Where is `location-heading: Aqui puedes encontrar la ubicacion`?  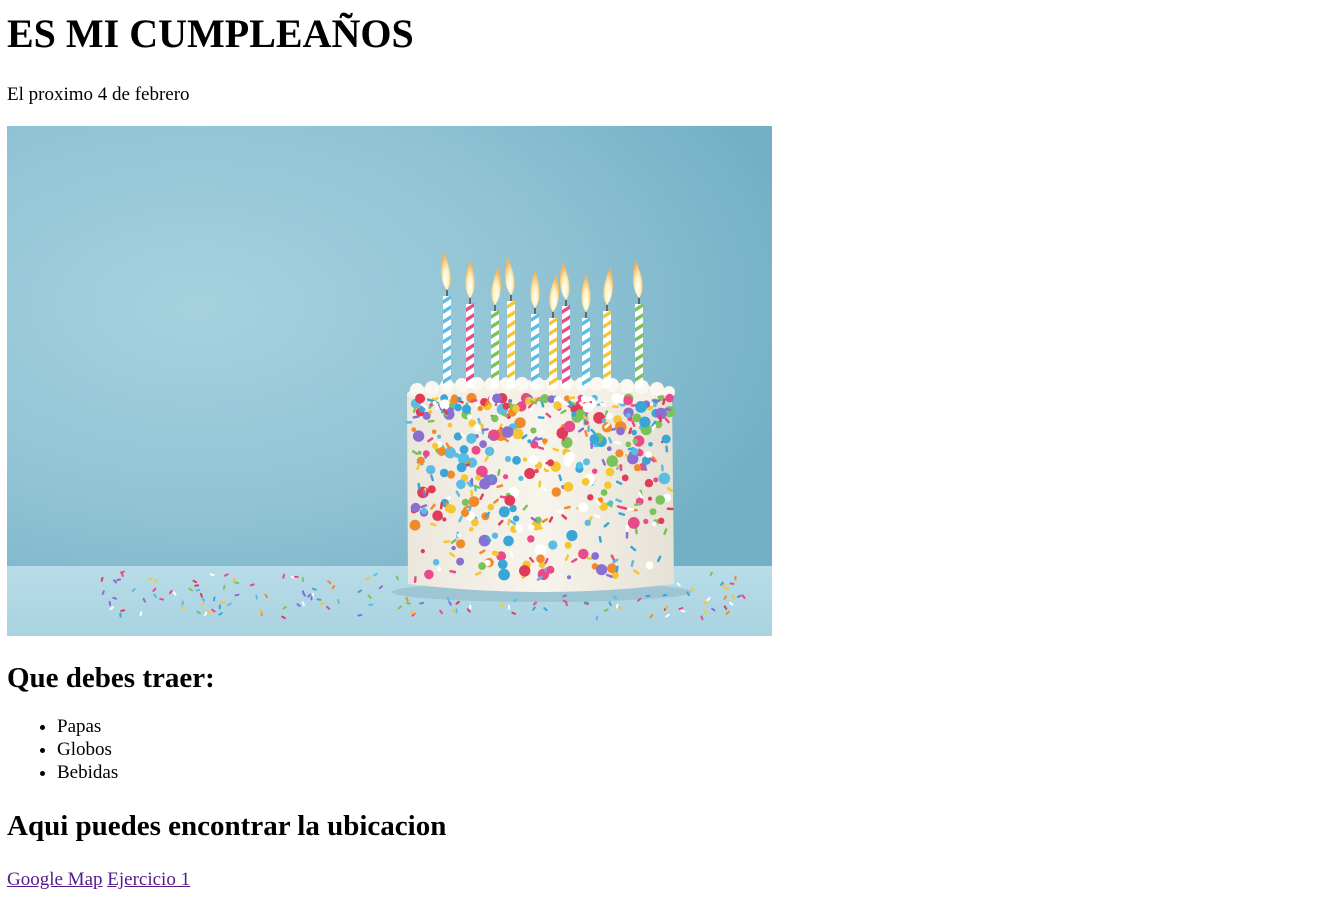
location-heading: Aqui puedes encontrar la ubicacion is located at coordinates (227, 826).